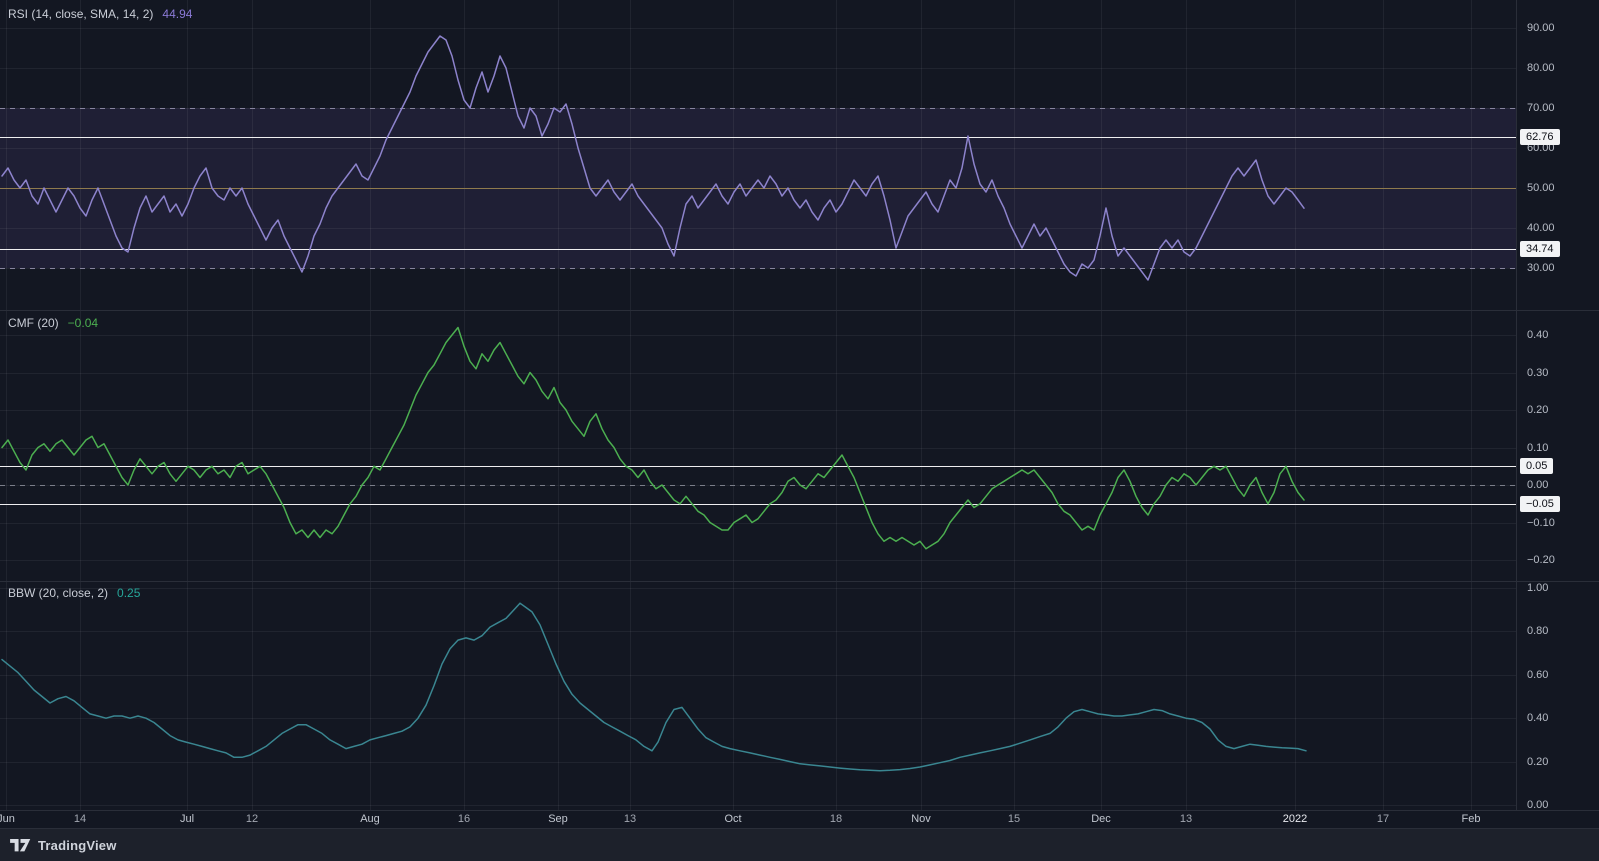 This screenshot has width=1599, height=861. Describe the element at coordinates (83, 323) in the screenshot. I see `cmf-value: −0.04` at that location.